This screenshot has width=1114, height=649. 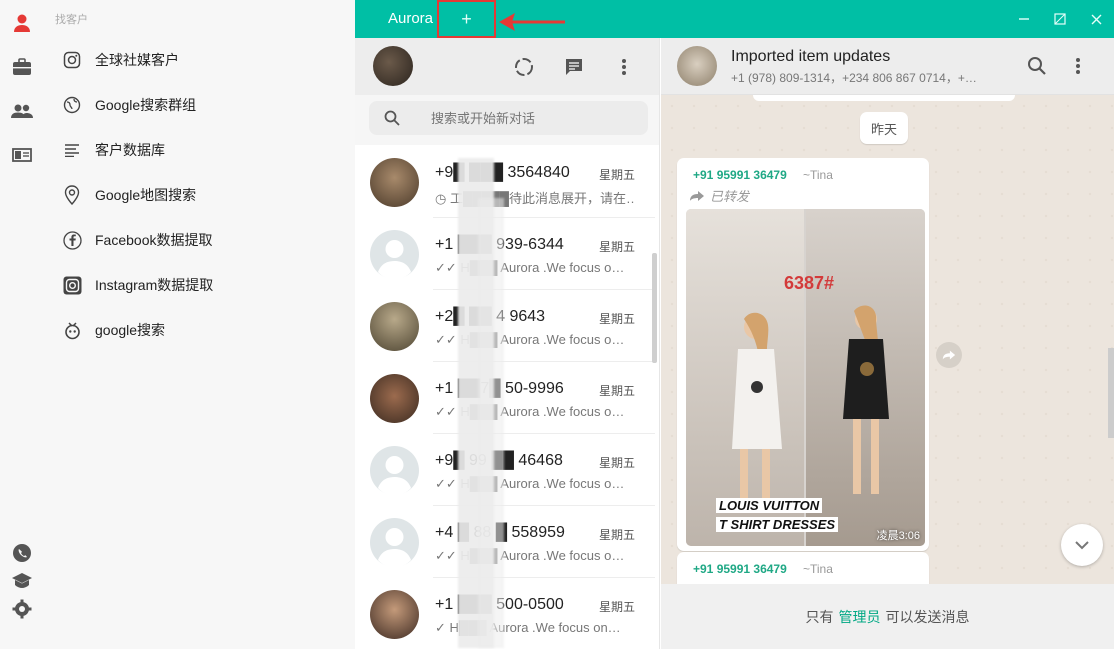 I want to click on scroll-down-button, so click(x=1082, y=545).